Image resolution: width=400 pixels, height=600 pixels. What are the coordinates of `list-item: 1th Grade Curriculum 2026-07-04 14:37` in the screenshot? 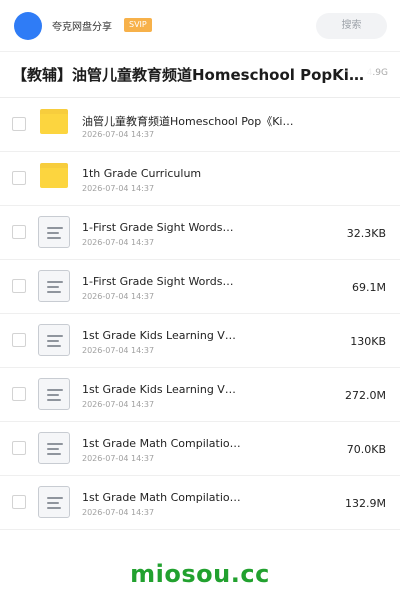 It's located at (200, 179).